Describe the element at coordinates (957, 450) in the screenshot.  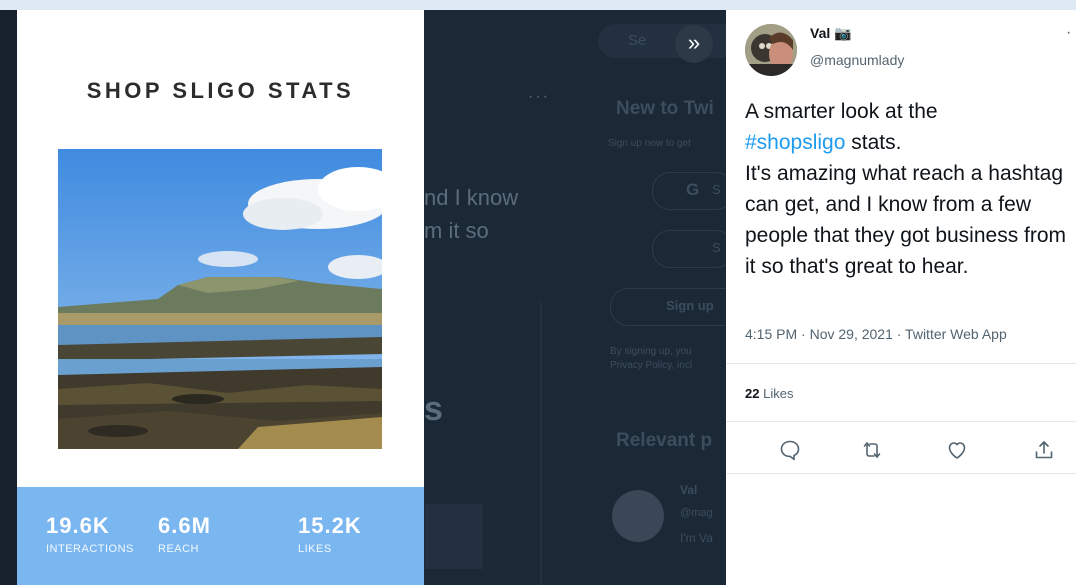
I see `heart-icon` at that location.